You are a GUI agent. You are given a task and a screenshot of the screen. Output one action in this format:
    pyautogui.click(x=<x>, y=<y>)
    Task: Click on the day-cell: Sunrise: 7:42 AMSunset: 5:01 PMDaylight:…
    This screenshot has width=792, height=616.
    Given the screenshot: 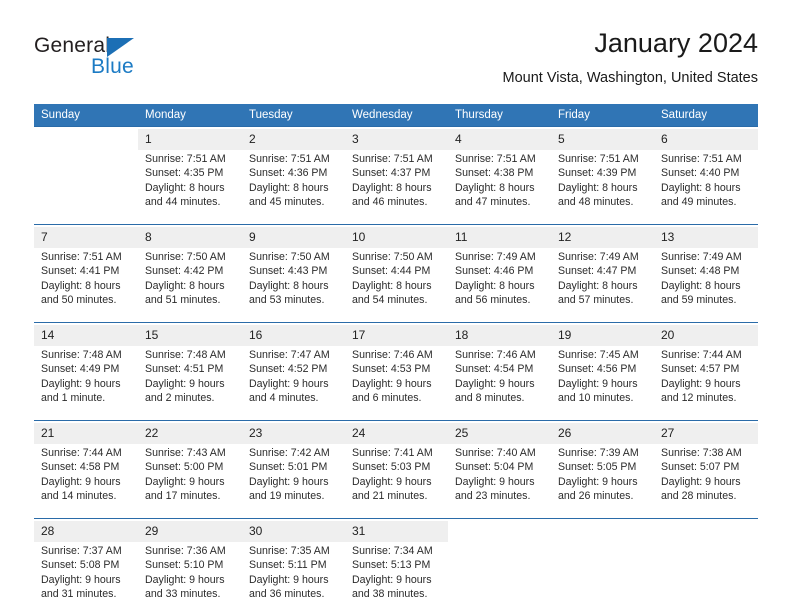 What is the action you would take?
    pyautogui.click(x=293, y=481)
    